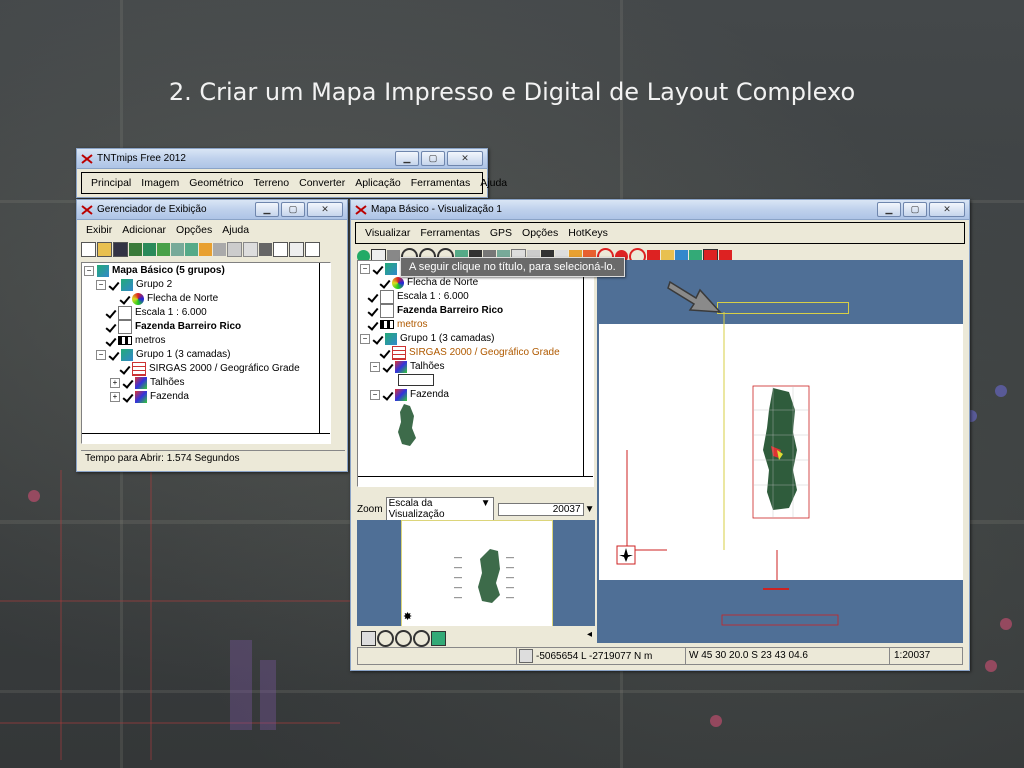 The image size is (1024, 768). What do you see at coordinates (660, 210) in the screenshot?
I see `view-titlebar: Mapa Básico - Visualização 1 ▁ ▢ ✕` at bounding box center [660, 210].